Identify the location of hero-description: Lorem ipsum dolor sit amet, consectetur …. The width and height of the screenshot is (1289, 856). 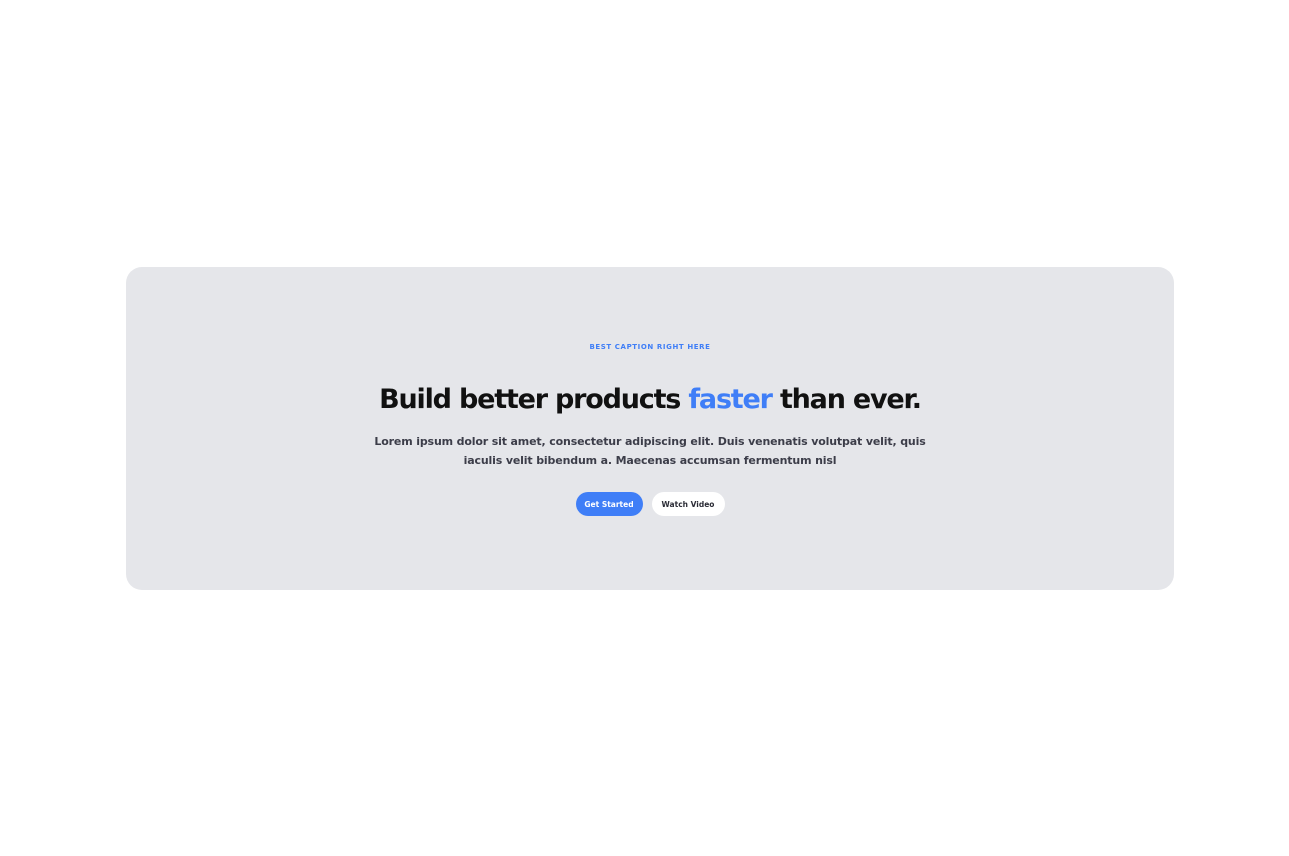
(650, 451).